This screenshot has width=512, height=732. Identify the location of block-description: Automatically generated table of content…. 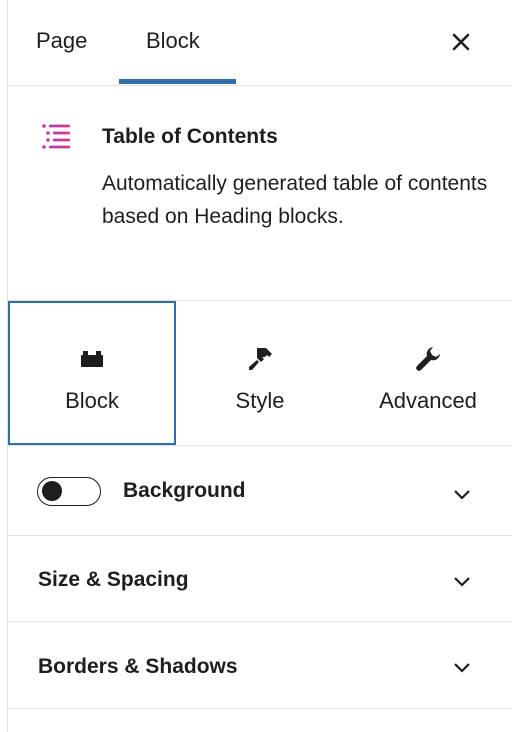
(295, 200).